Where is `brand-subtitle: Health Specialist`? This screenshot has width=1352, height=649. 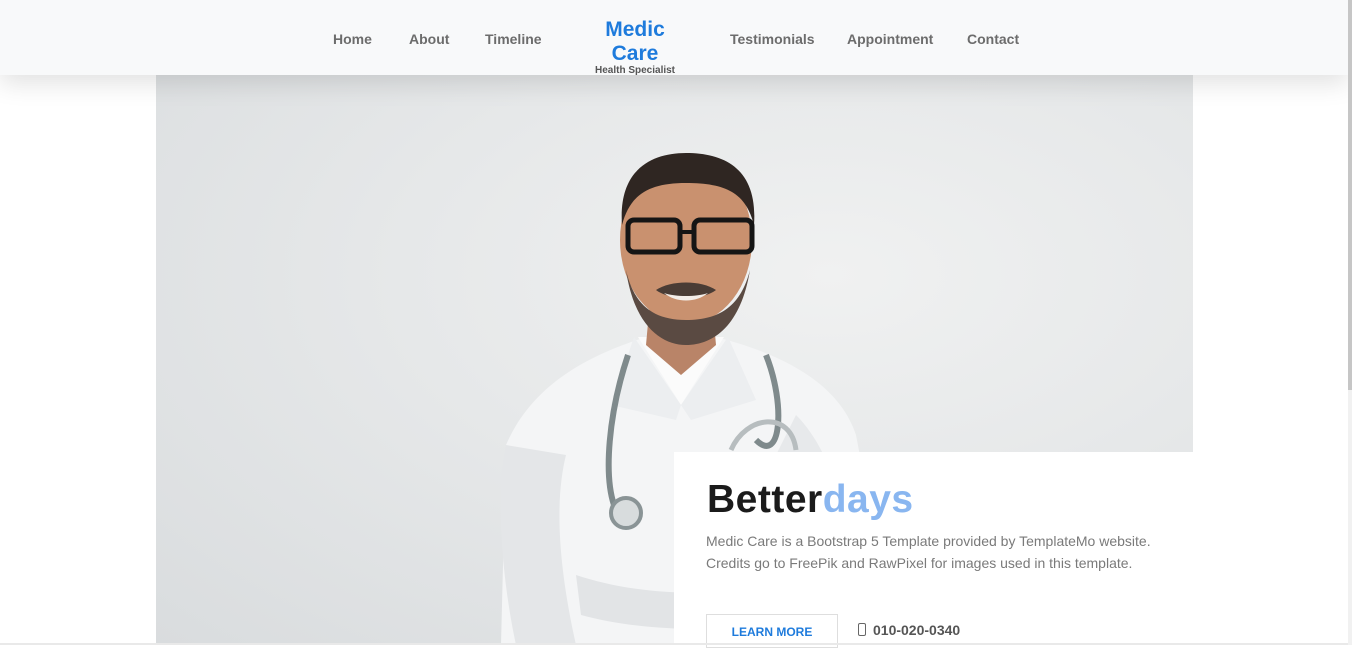 brand-subtitle: Health Specialist is located at coordinates (635, 70).